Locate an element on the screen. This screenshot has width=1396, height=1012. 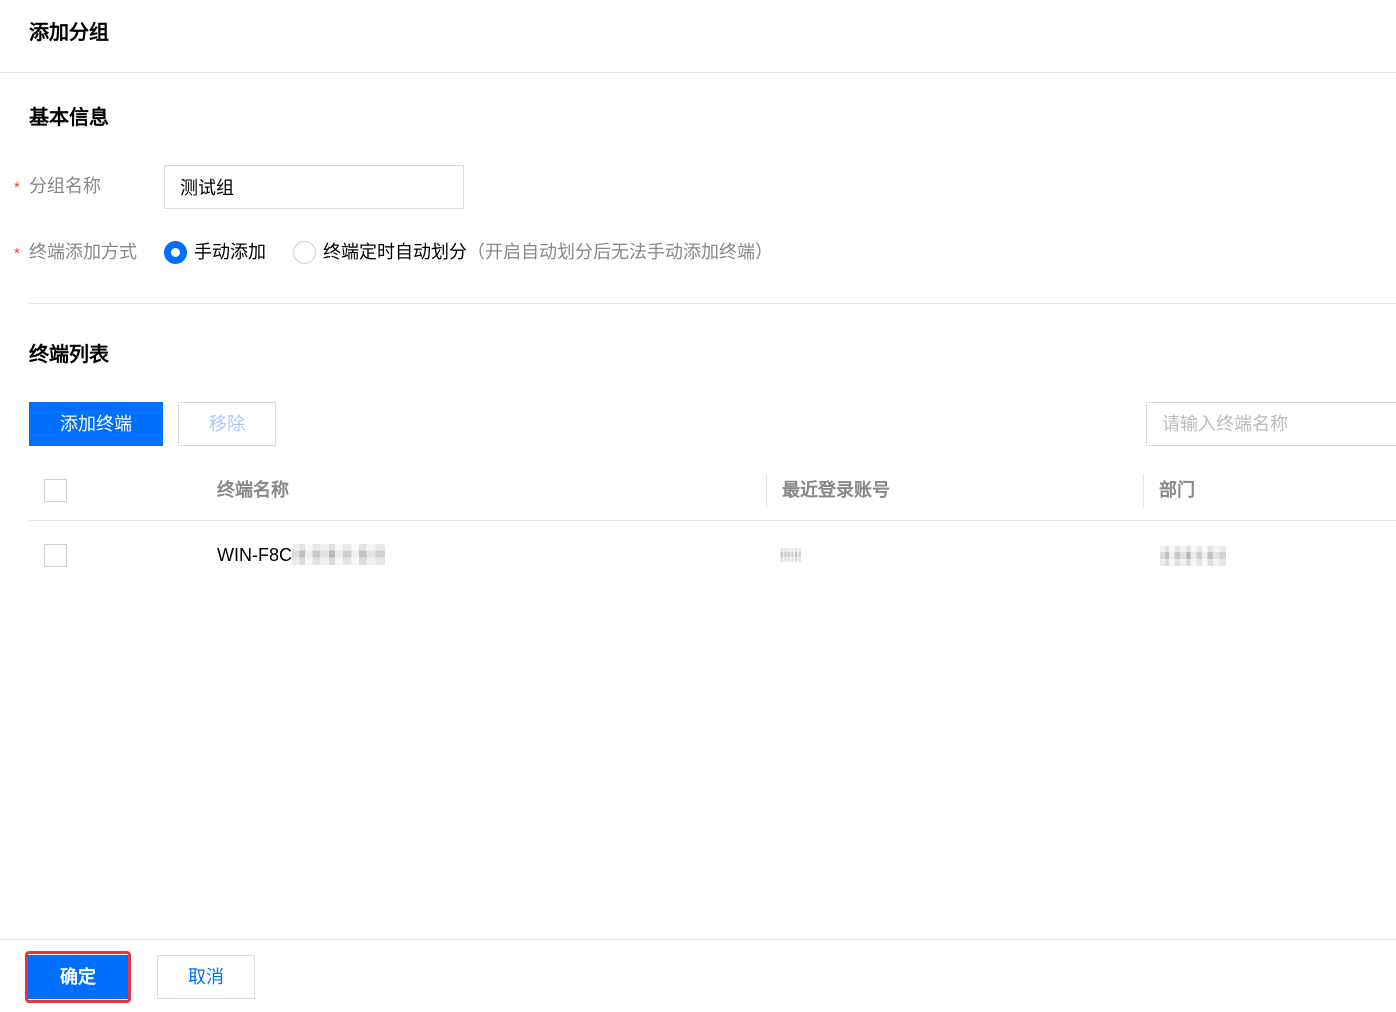
terminal-name-cell: WIN-F8C is located at coordinates (301, 555).